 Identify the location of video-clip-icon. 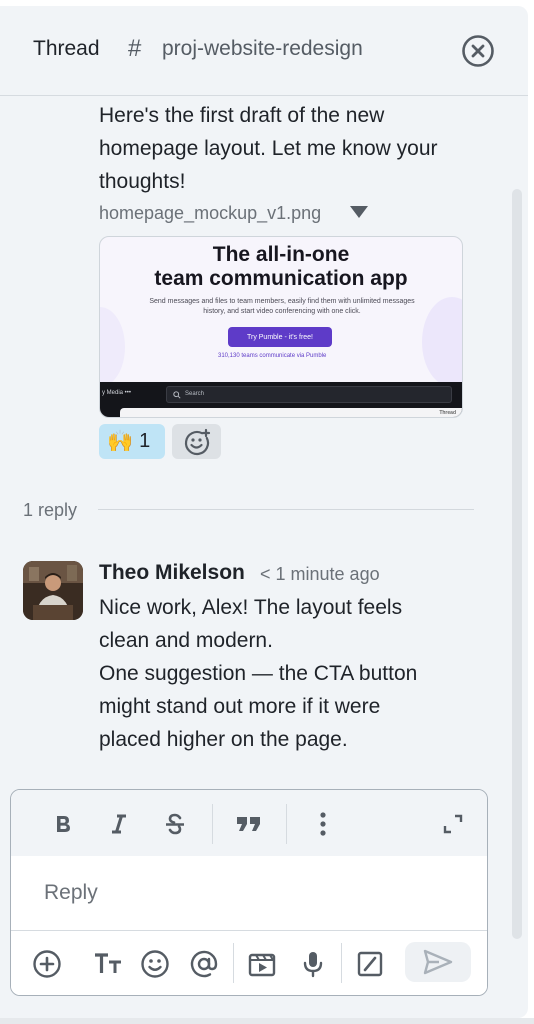
(262, 965).